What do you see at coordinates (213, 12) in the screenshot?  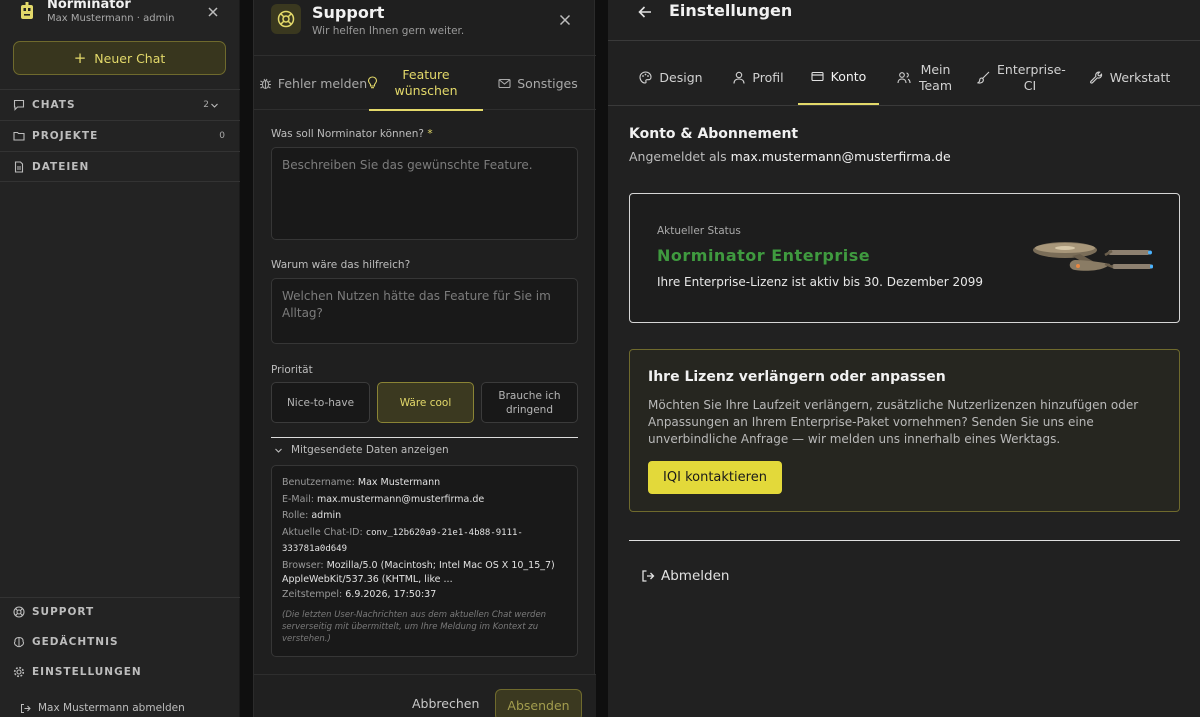 I see `close-sidebar-icon` at bounding box center [213, 12].